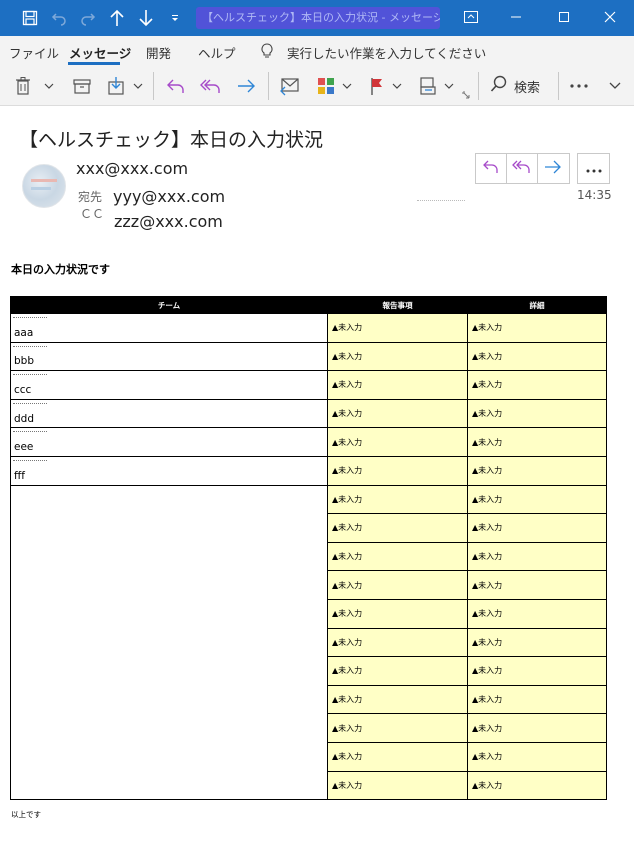 Image resolution: width=634 pixels, height=846 pixels. I want to click on body-intro: 本日の入力状況です, so click(60, 269).